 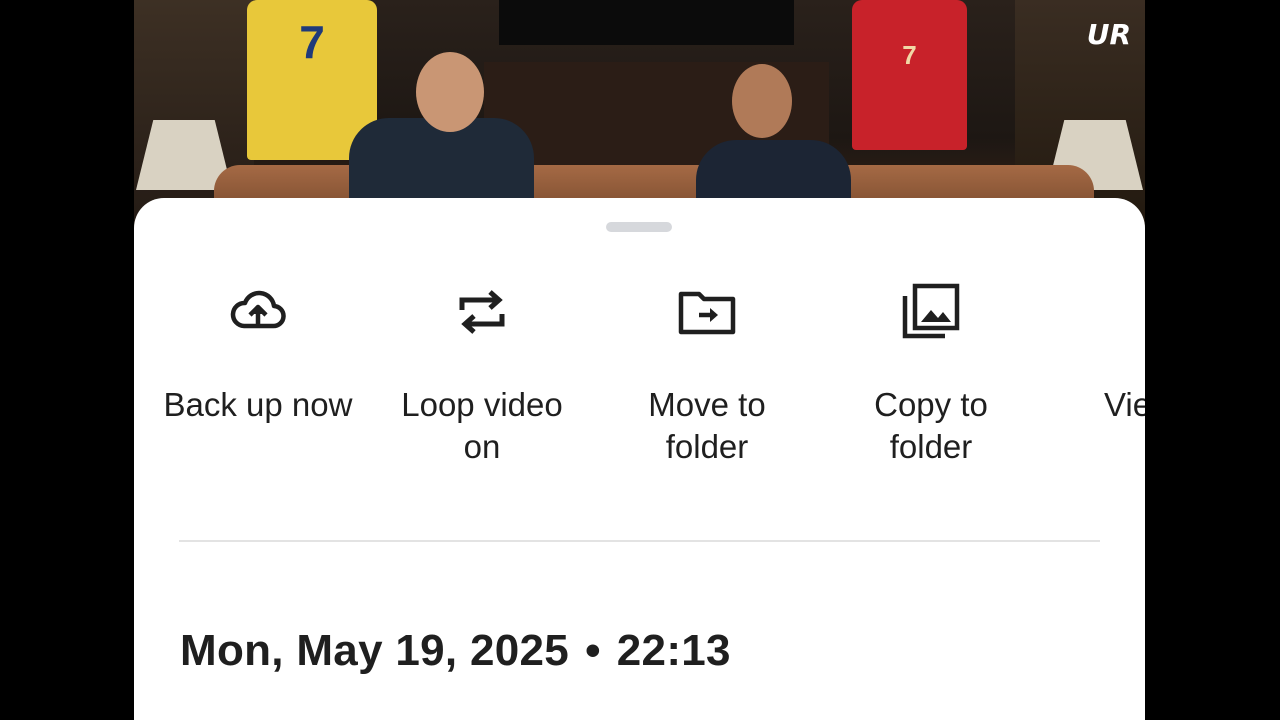 What do you see at coordinates (1094, 380) in the screenshot?
I see `view-button: Vie` at bounding box center [1094, 380].